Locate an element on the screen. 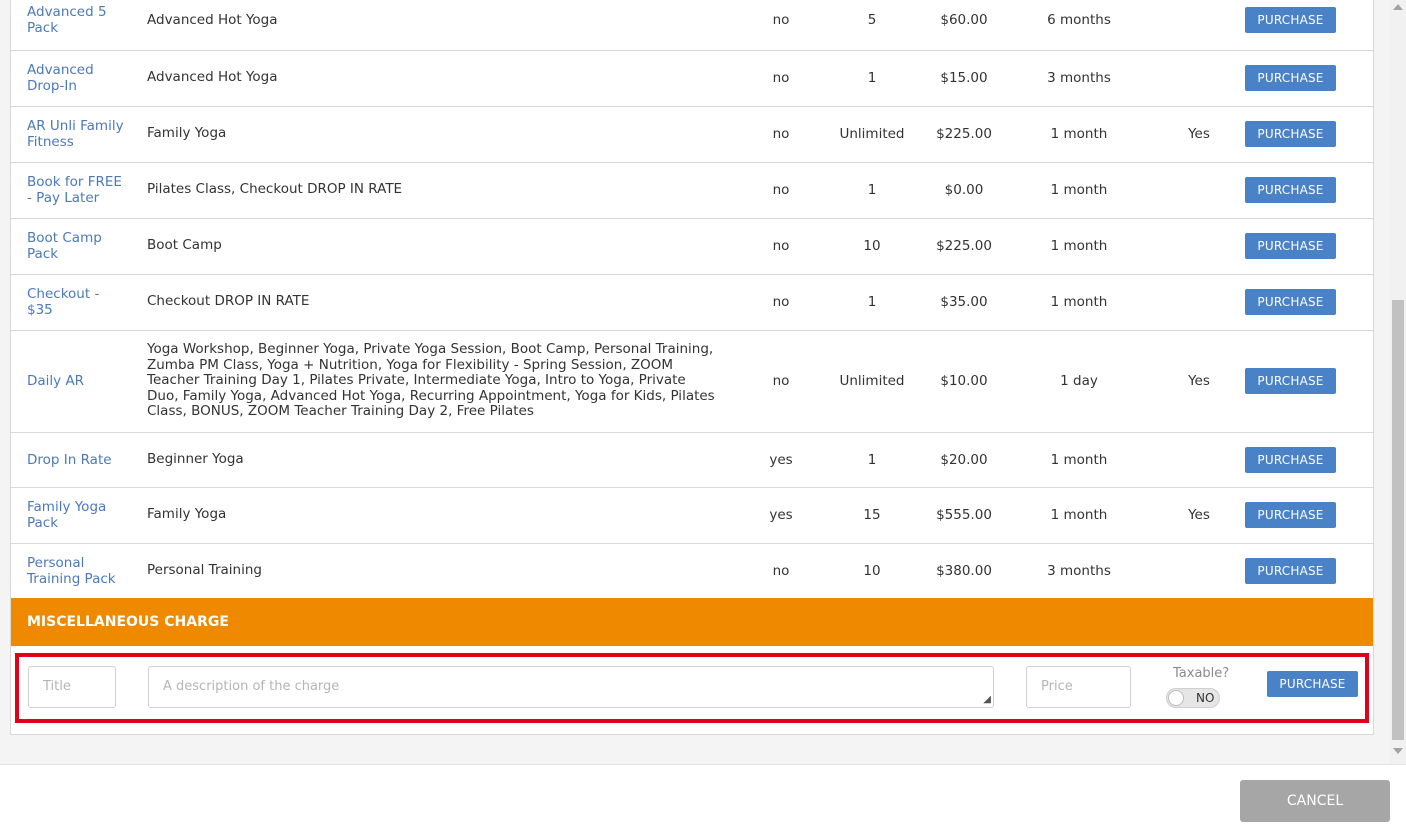  package-name-link: AR Unli Family Fitness is located at coordinates (77, 134).